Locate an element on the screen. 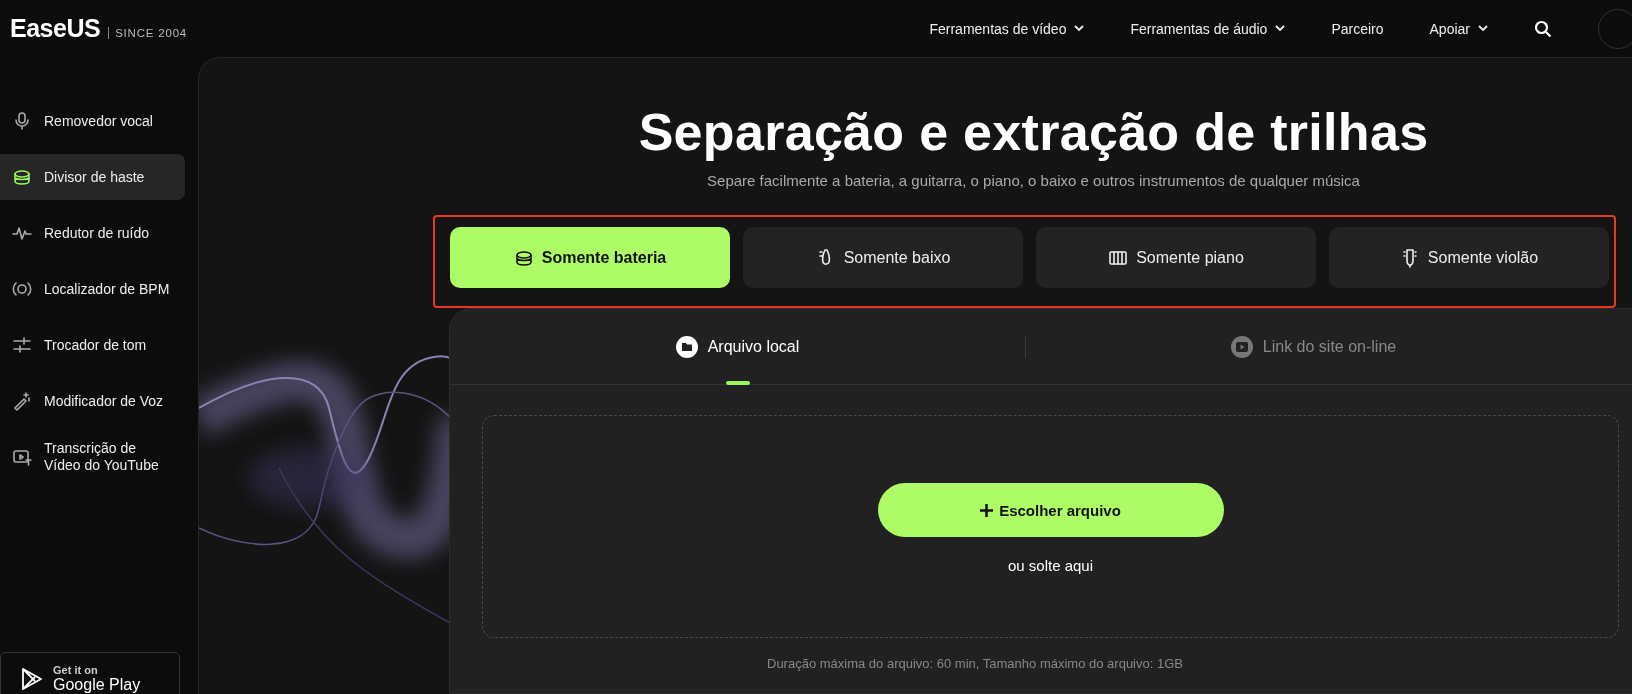 The image size is (1632, 694). sidebar-item: Redutor de ruído is located at coordinates (92, 233).